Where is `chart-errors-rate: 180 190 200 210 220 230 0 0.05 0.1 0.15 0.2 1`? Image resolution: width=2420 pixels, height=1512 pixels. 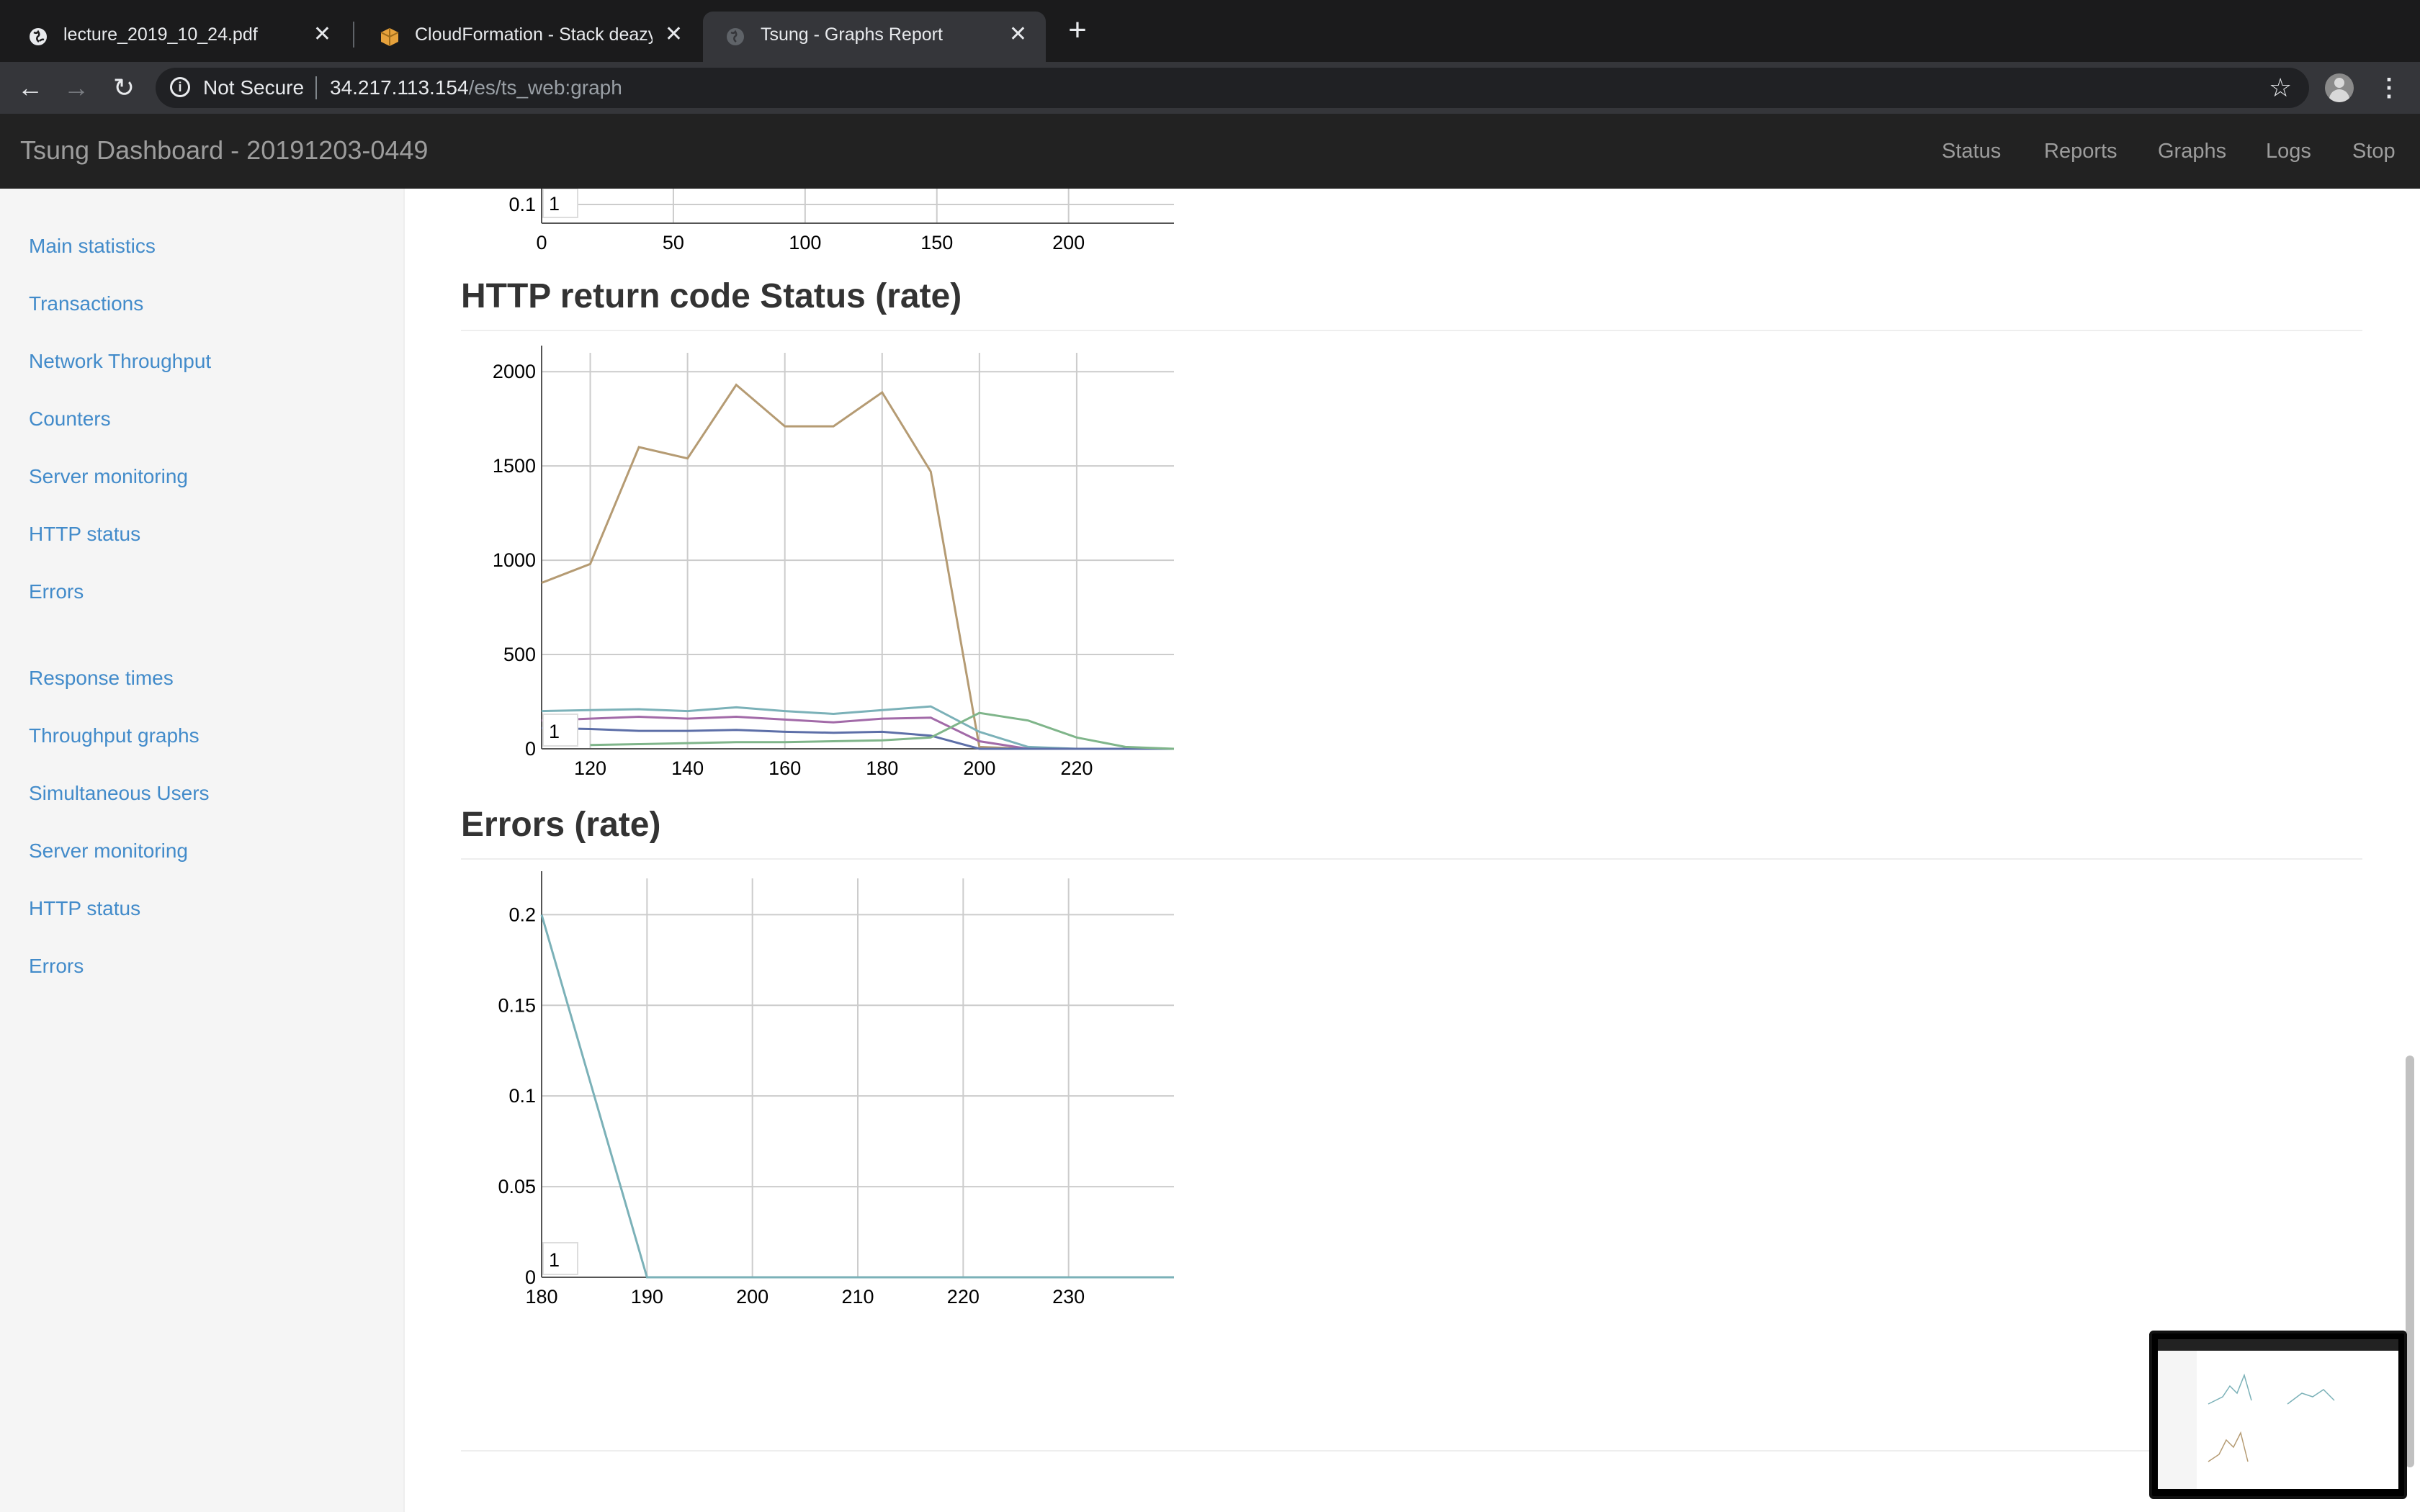 chart-errors-rate: 180 190 200 210 220 230 0 0.05 0.1 0.15 0.2 1 is located at coordinates (836, 1089).